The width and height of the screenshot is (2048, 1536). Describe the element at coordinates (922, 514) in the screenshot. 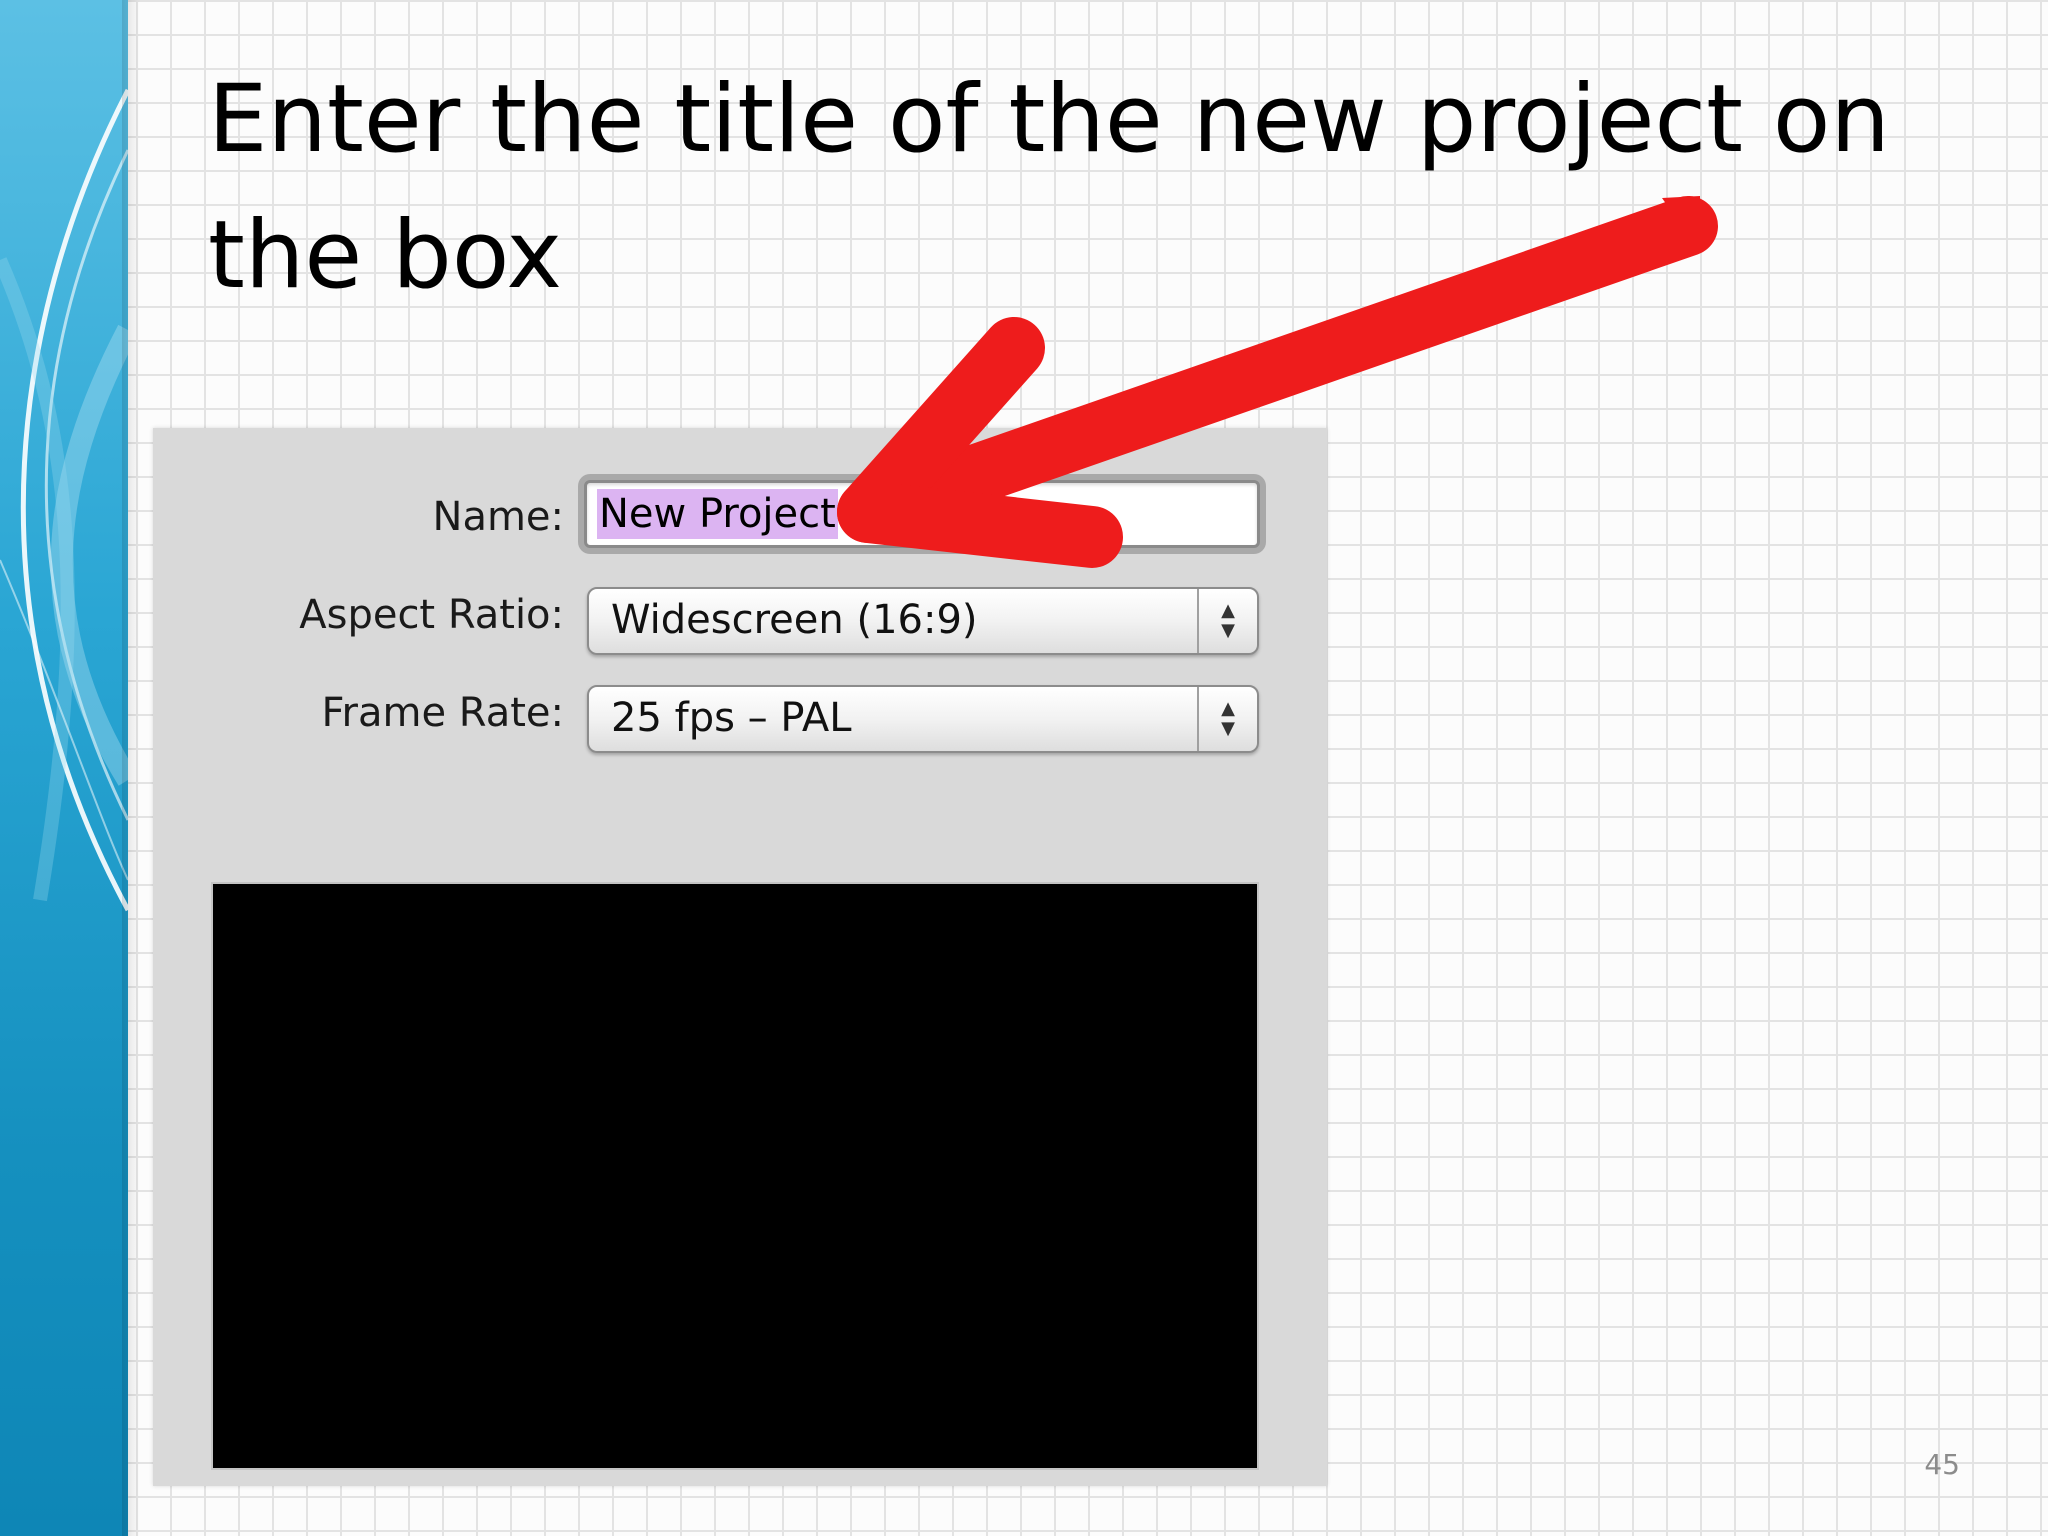

I see `project-name-input: New Project` at that location.